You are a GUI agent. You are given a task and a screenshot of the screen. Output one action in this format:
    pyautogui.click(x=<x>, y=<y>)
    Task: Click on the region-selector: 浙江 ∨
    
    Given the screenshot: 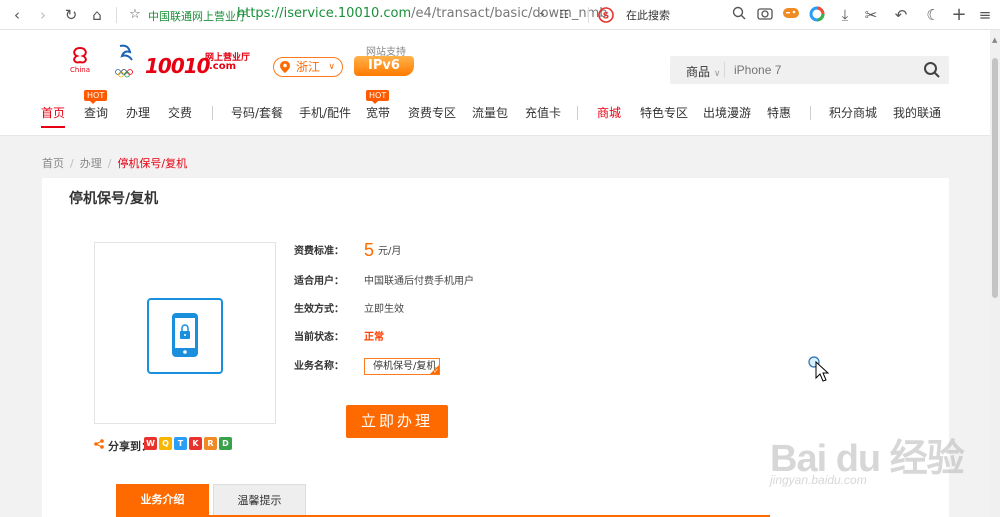 What is the action you would take?
    pyautogui.click(x=308, y=67)
    